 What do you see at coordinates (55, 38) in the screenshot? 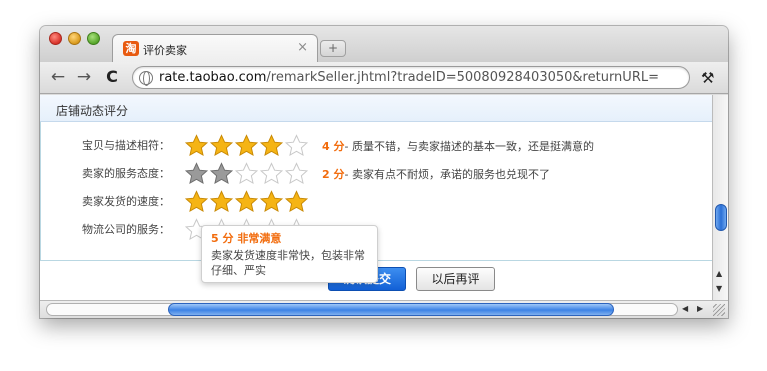
I see `close-window-button` at bounding box center [55, 38].